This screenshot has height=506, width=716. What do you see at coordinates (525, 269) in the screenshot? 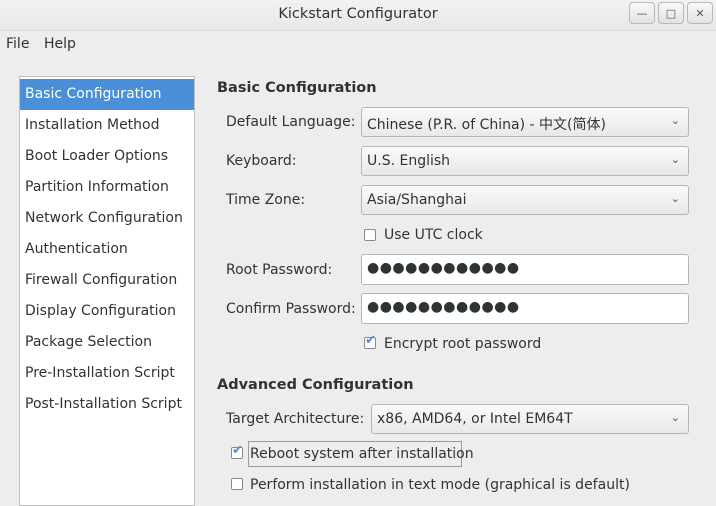
I see `root-password-field: ●●●●●●●●●●●●` at bounding box center [525, 269].